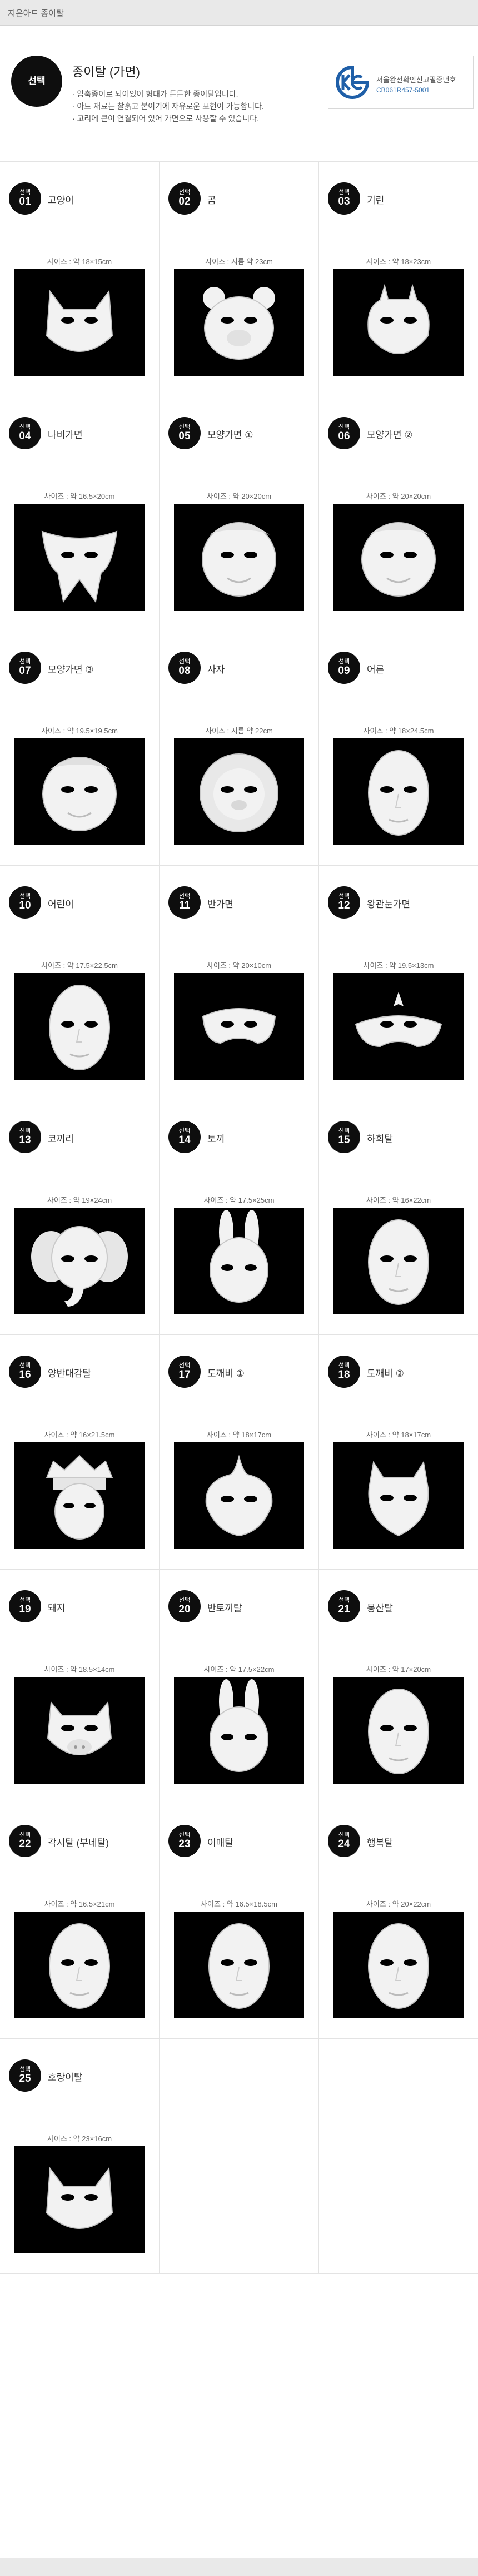  What do you see at coordinates (80, 322) in the screenshot?
I see `cat-mask-photo` at bounding box center [80, 322].